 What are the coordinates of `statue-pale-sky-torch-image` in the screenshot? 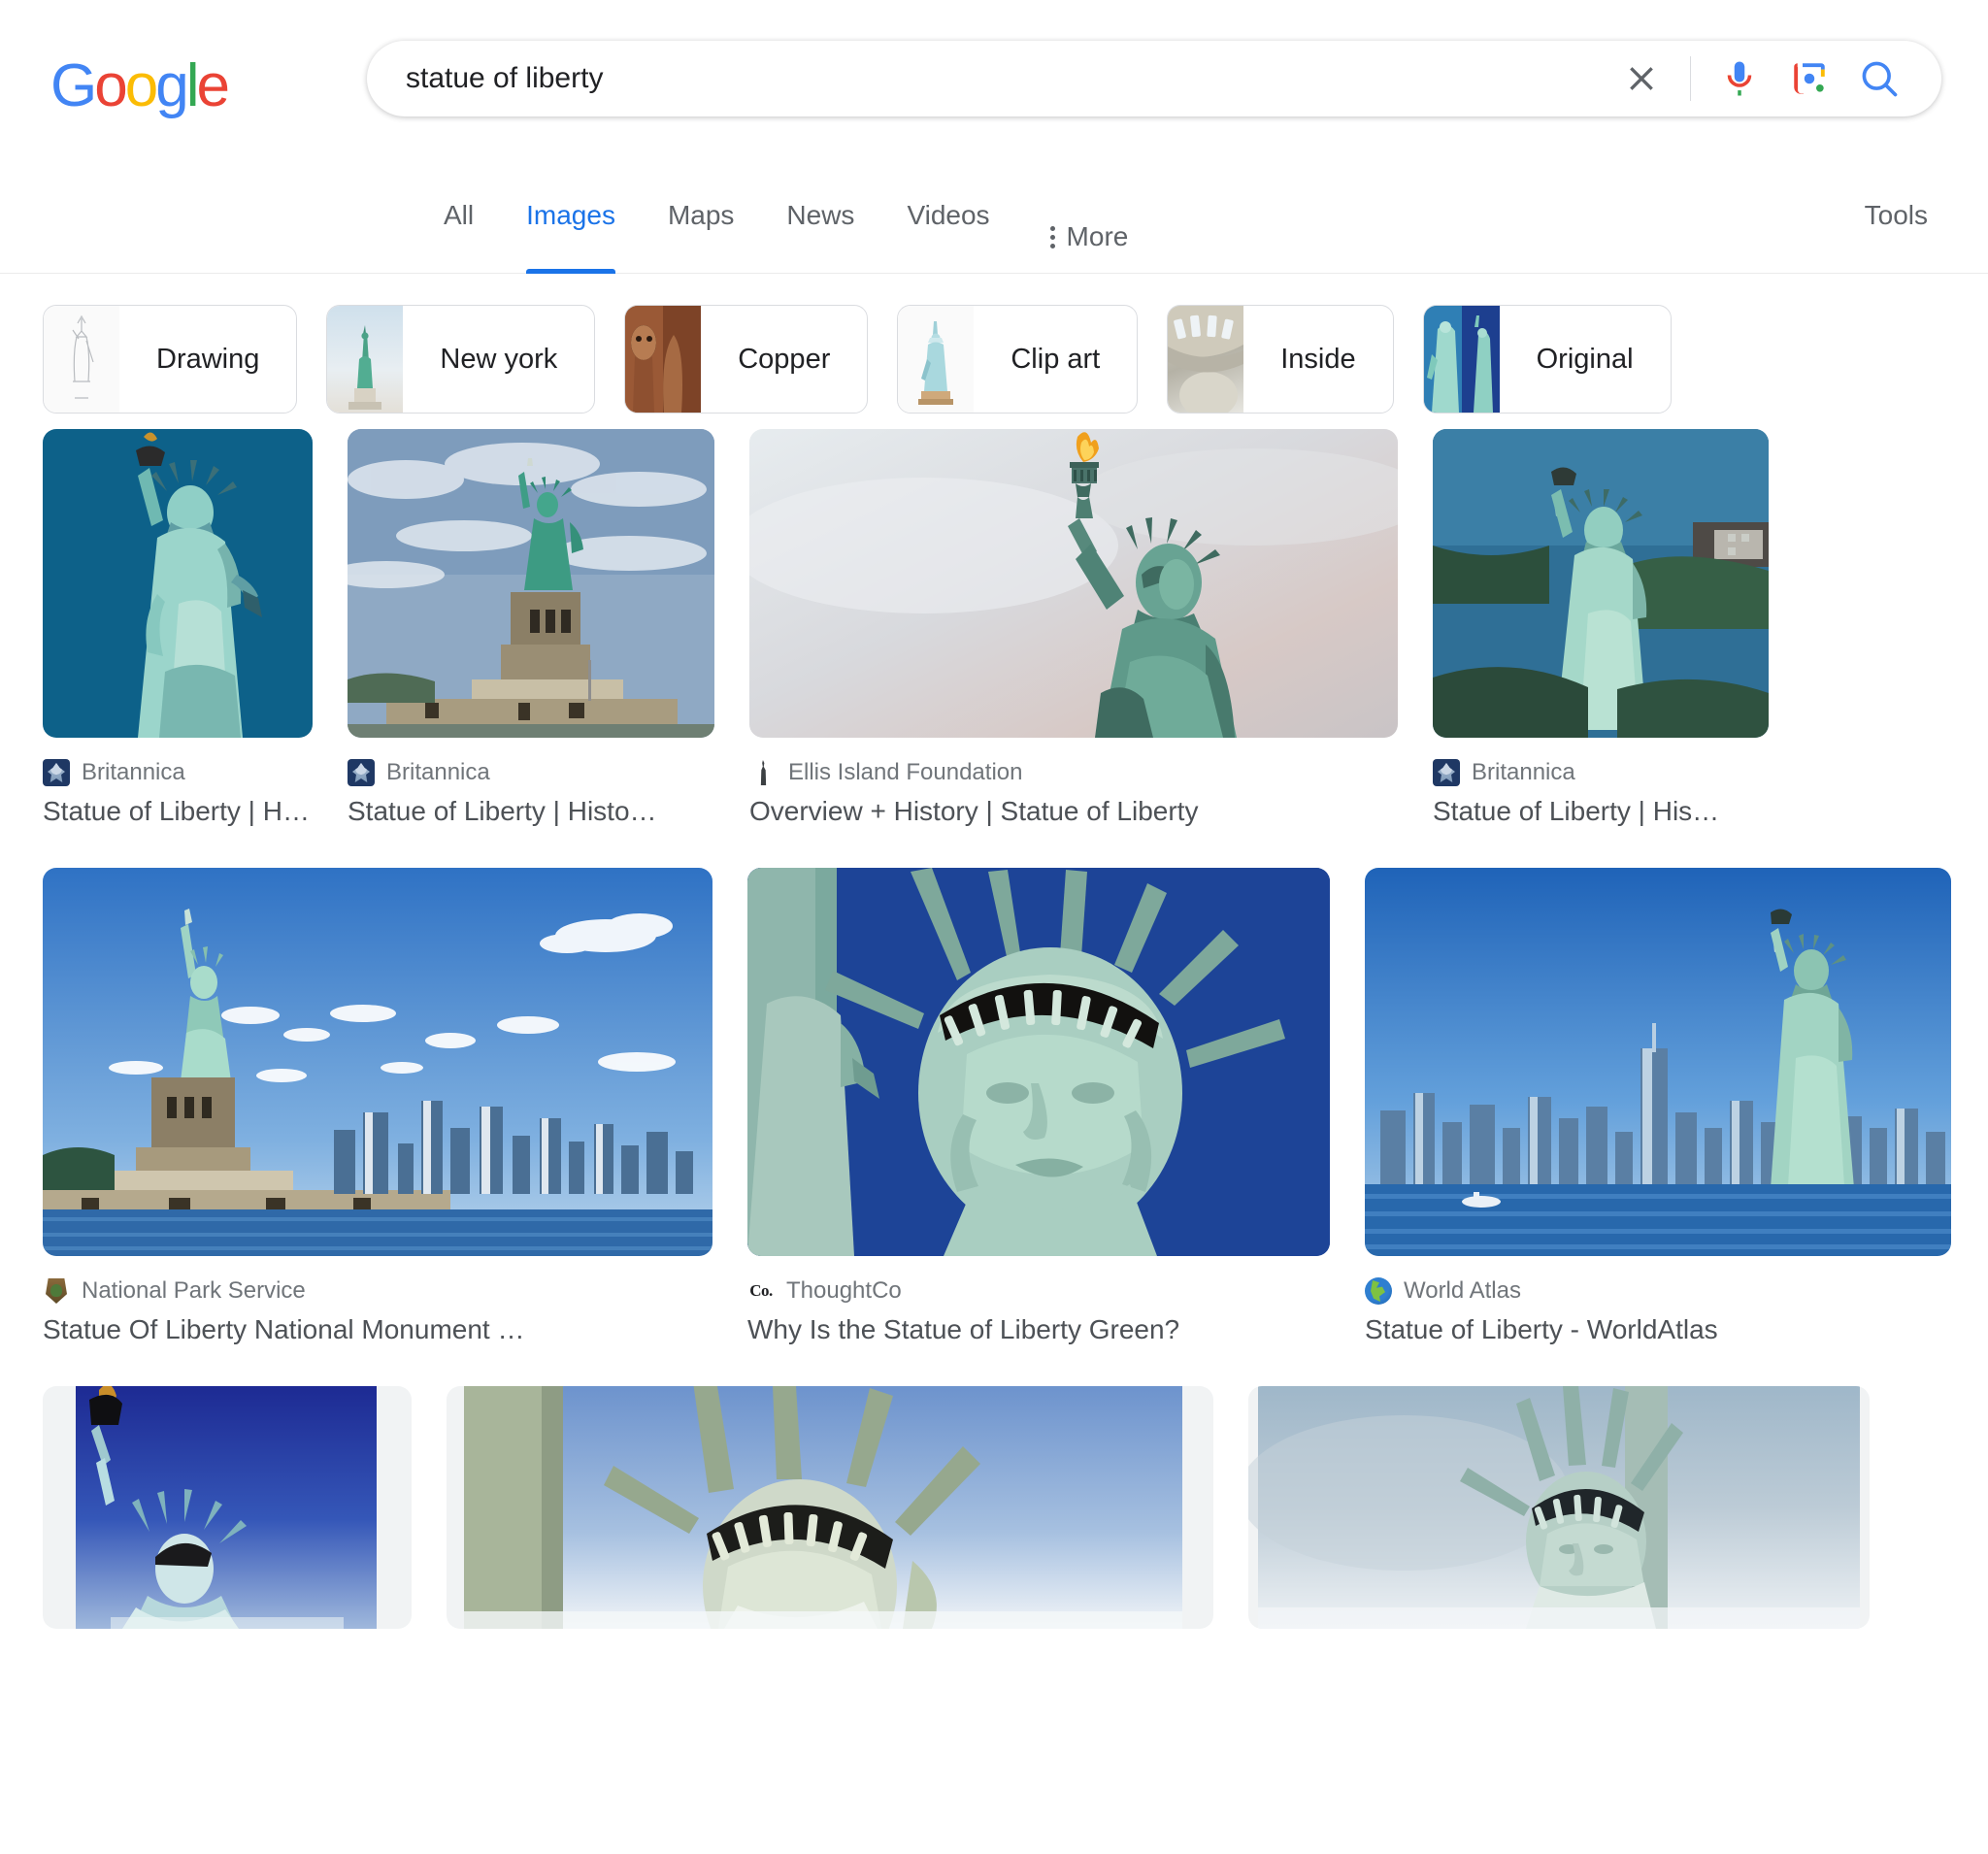 It's located at (1074, 584).